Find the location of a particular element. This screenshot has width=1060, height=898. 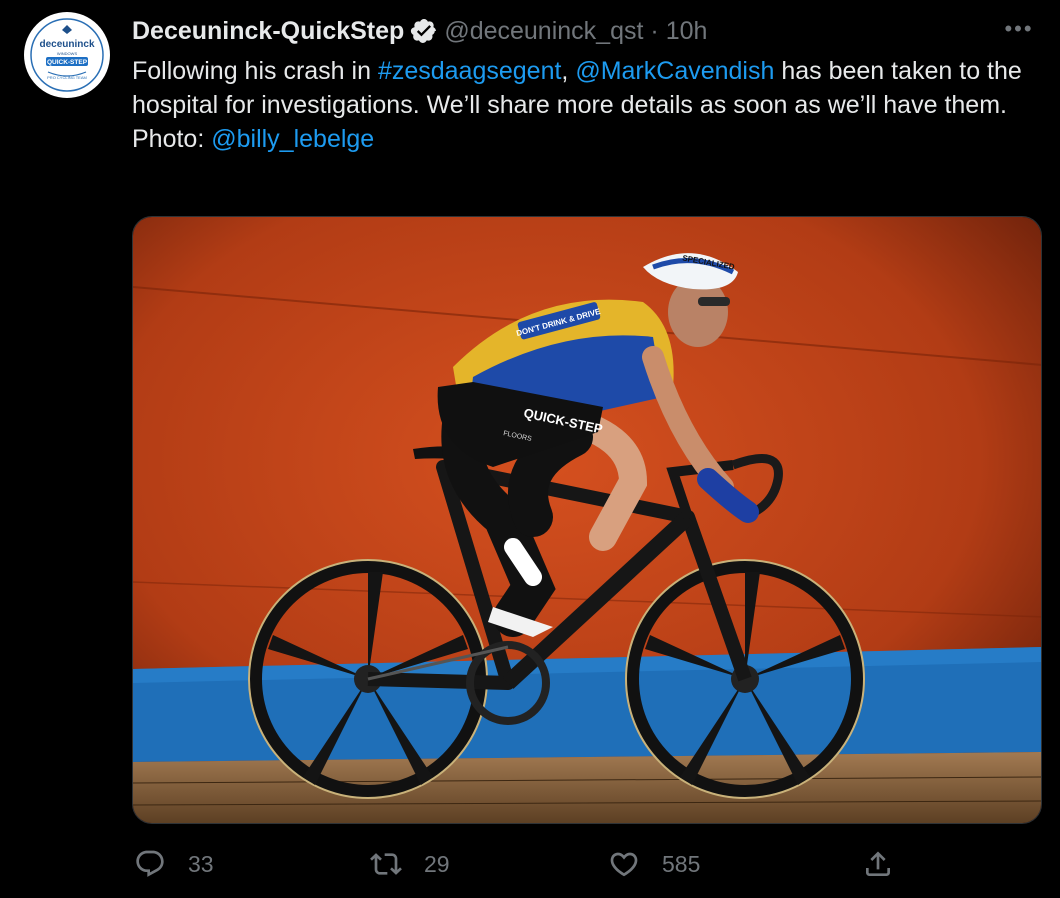

svg-text: PRO CYCLING TEAM is located at coordinates (67, 77).